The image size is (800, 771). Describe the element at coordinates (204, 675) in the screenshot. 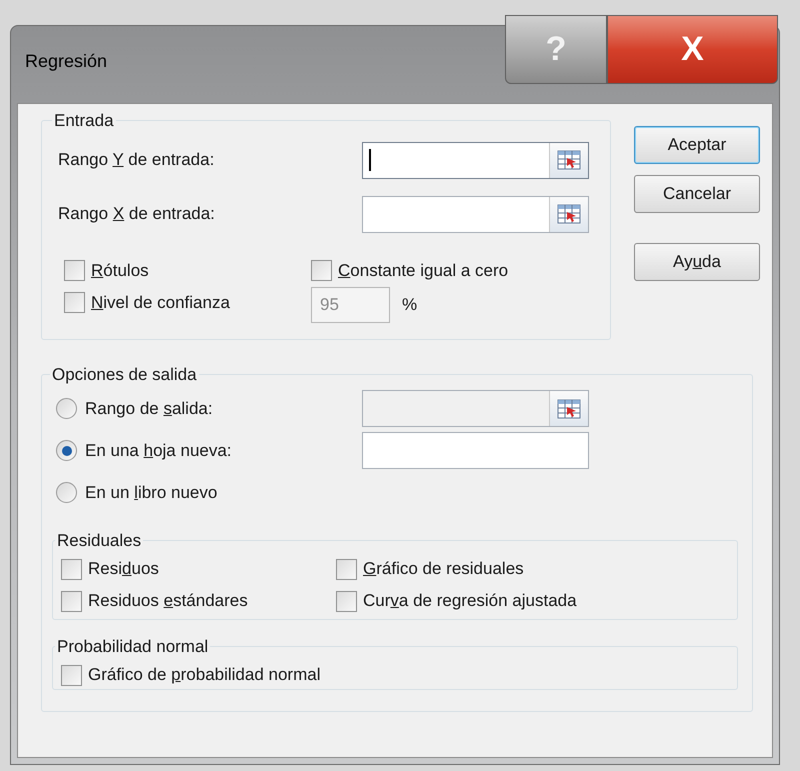

I see `checkbox-label: Gráfico de probabilidad normal` at that location.